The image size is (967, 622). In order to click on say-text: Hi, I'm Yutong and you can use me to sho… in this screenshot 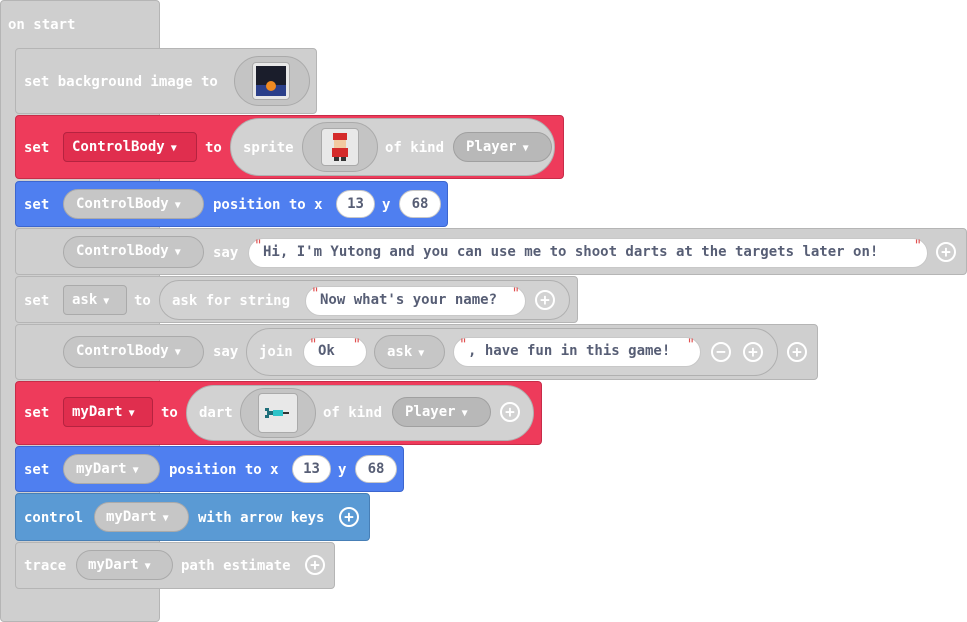, I will do `click(571, 252)`.